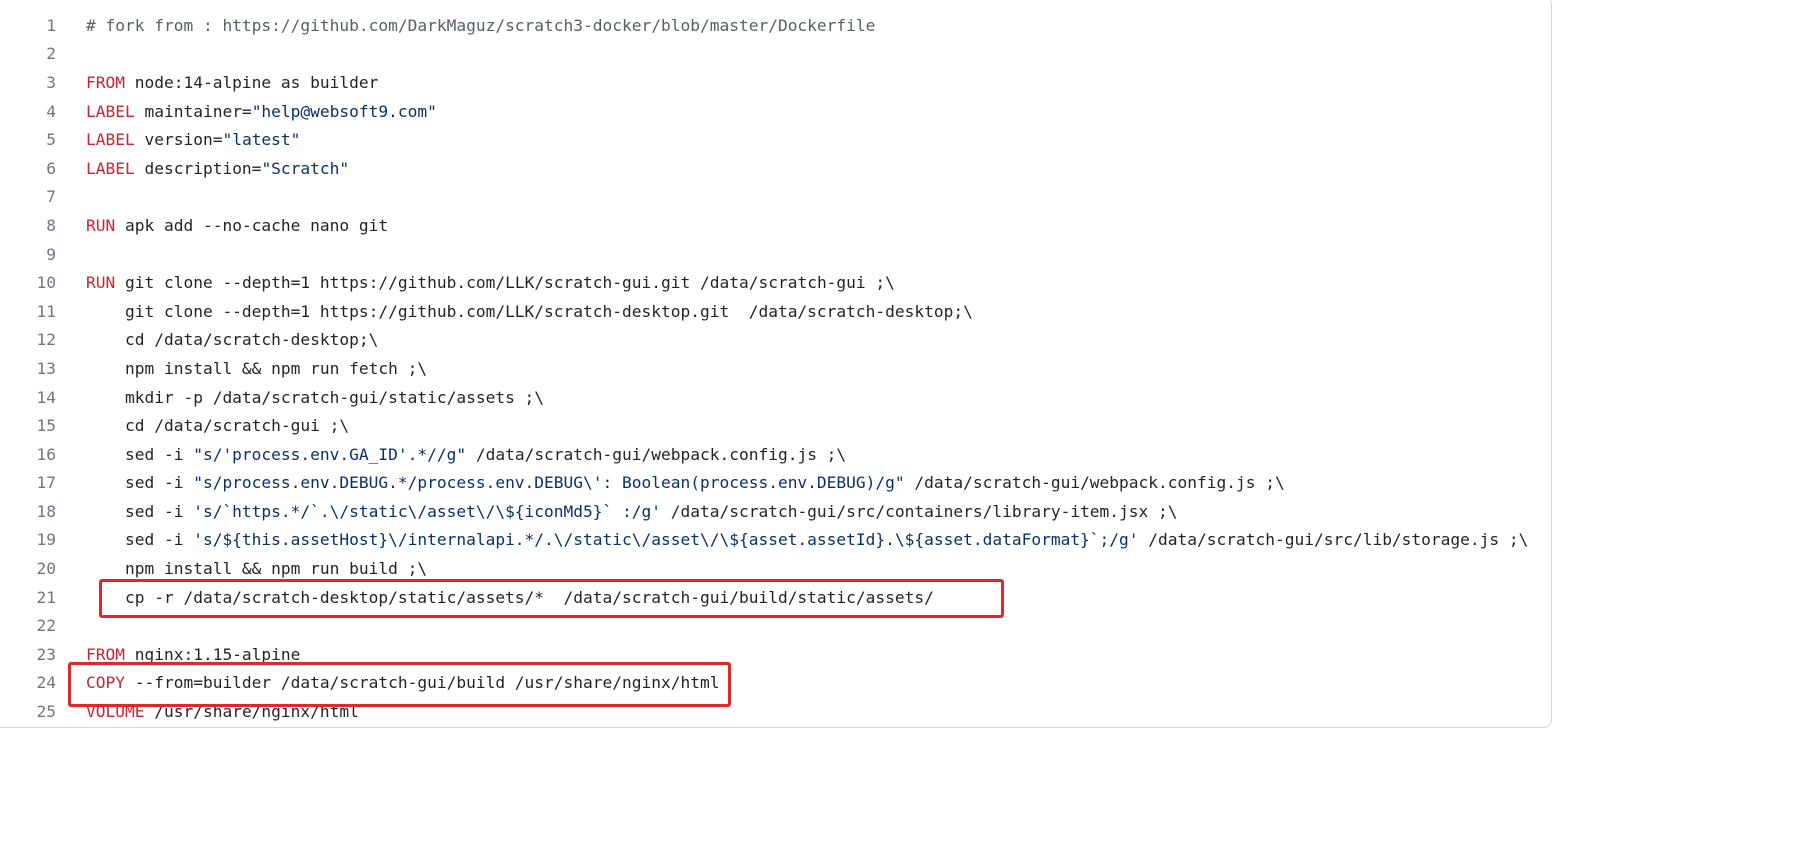  Describe the element at coordinates (46, 340) in the screenshot. I see `line-number: 12` at that location.